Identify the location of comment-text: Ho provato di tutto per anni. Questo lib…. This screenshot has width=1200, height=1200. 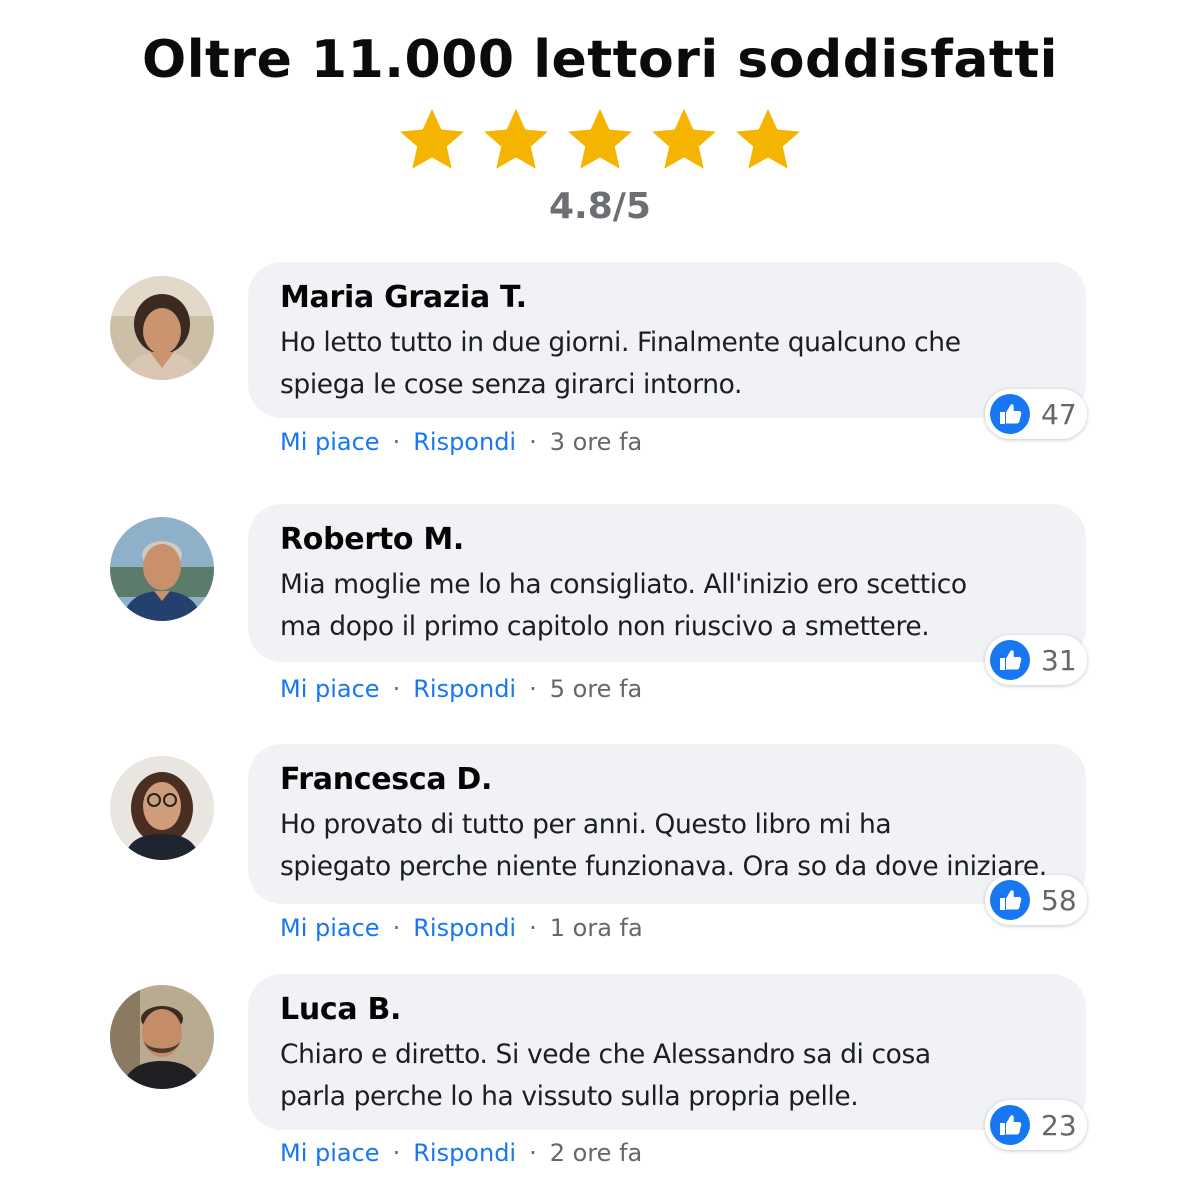
(663, 845).